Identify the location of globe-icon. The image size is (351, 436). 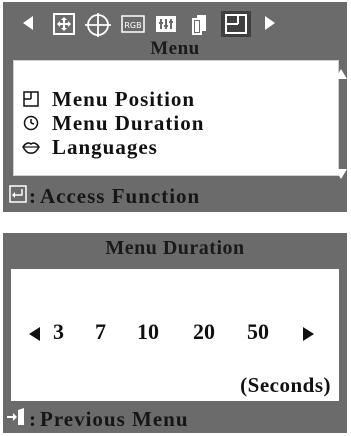
(98, 25).